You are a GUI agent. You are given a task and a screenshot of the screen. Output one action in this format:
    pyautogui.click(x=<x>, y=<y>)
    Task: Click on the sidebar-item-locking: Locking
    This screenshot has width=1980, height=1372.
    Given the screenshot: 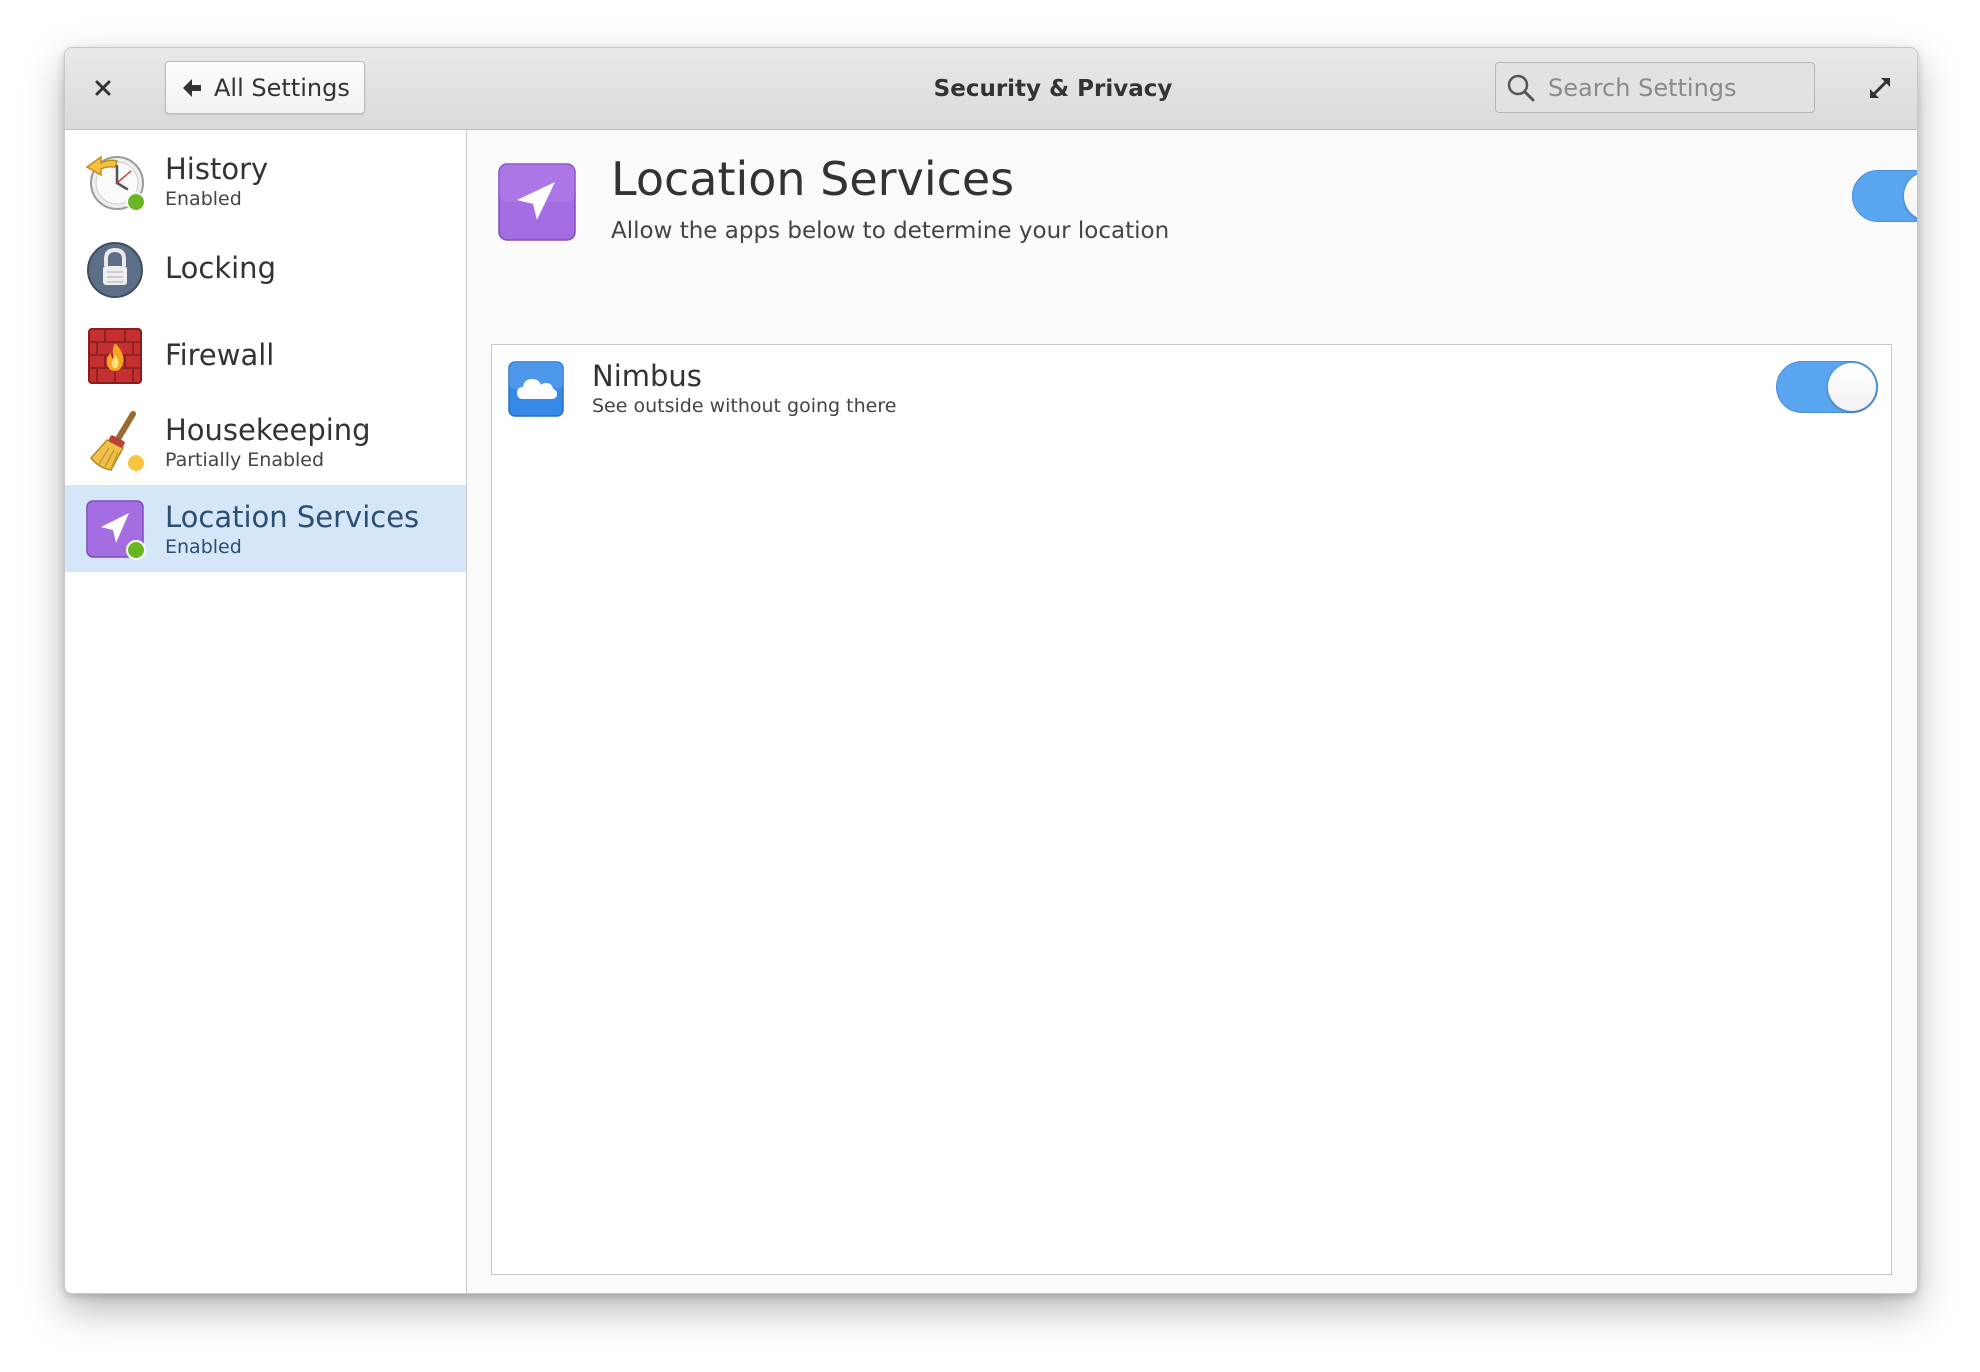 What is the action you would take?
    pyautogui.click(x=265, y=267)
    